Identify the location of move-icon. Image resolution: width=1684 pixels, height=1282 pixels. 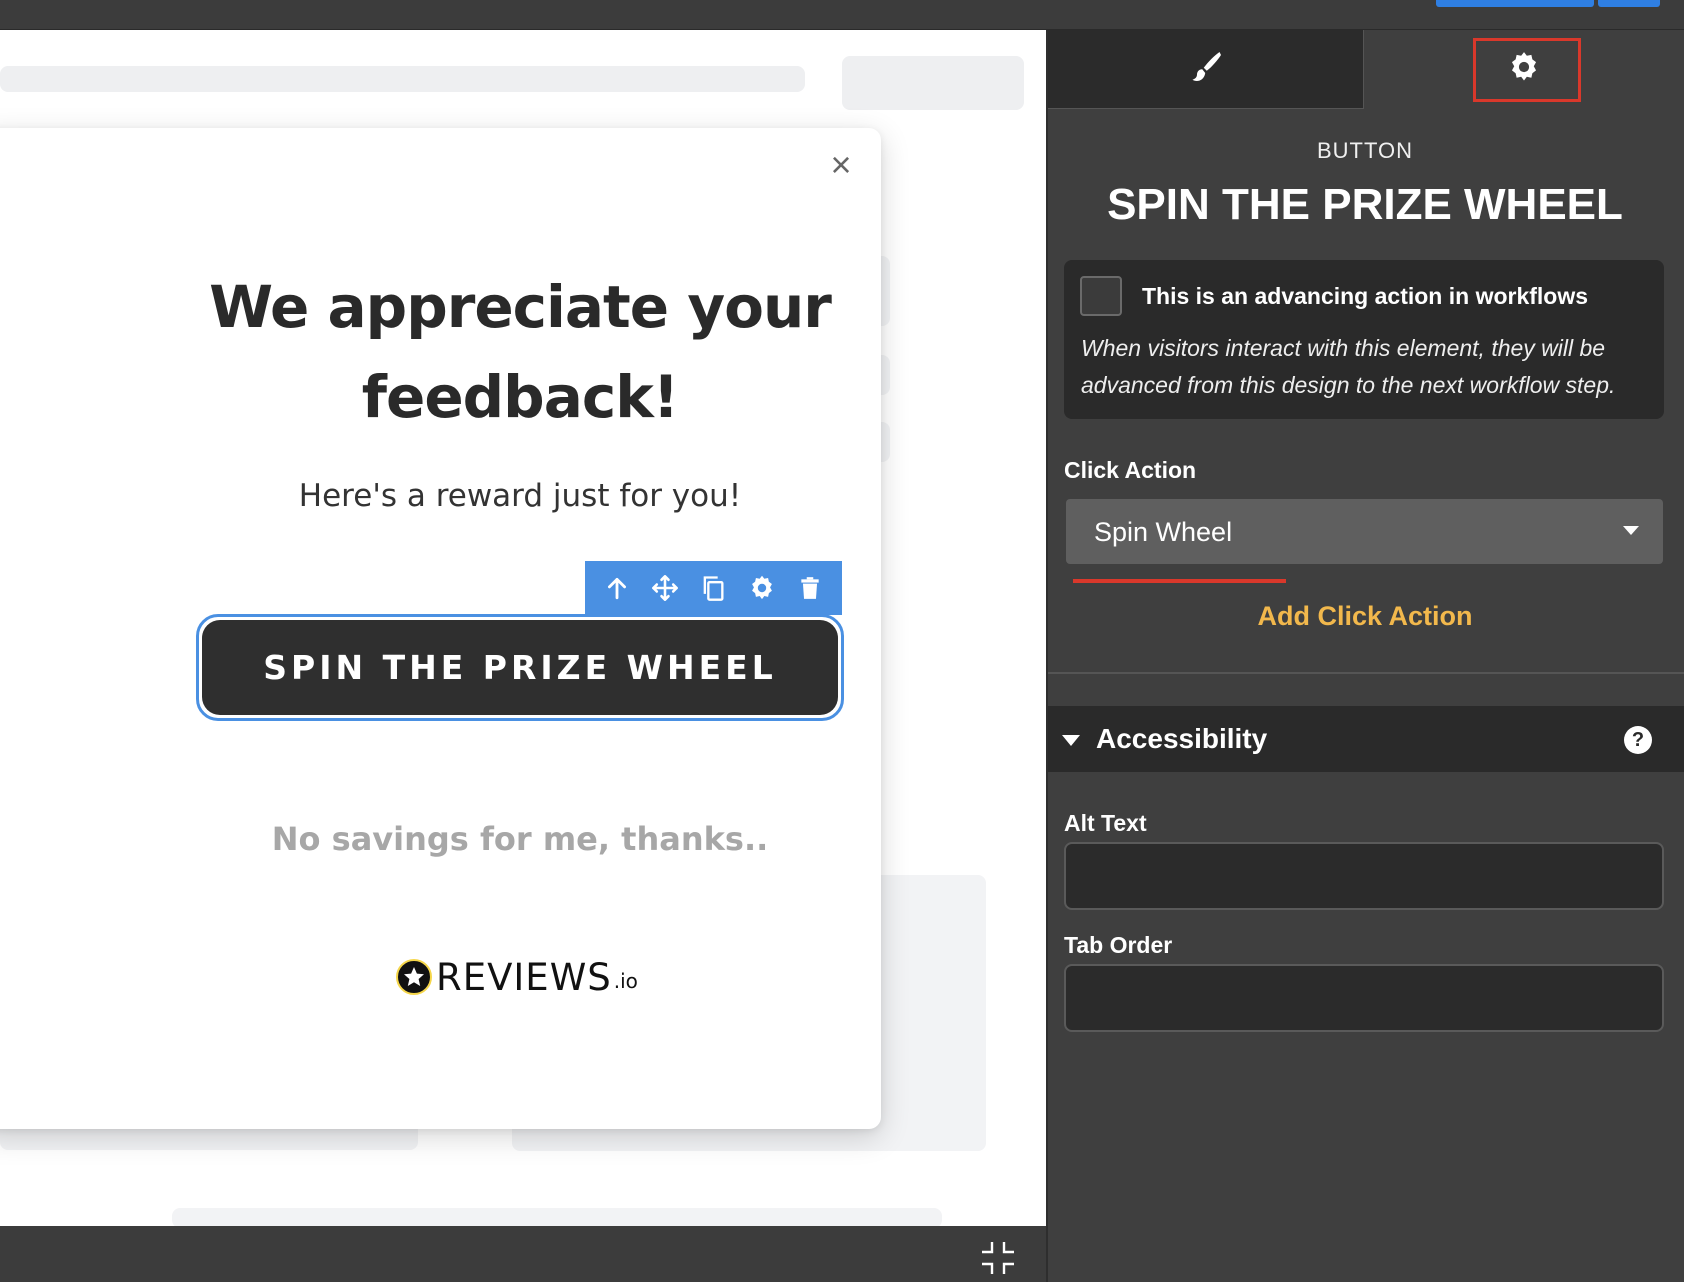
(665, 588).